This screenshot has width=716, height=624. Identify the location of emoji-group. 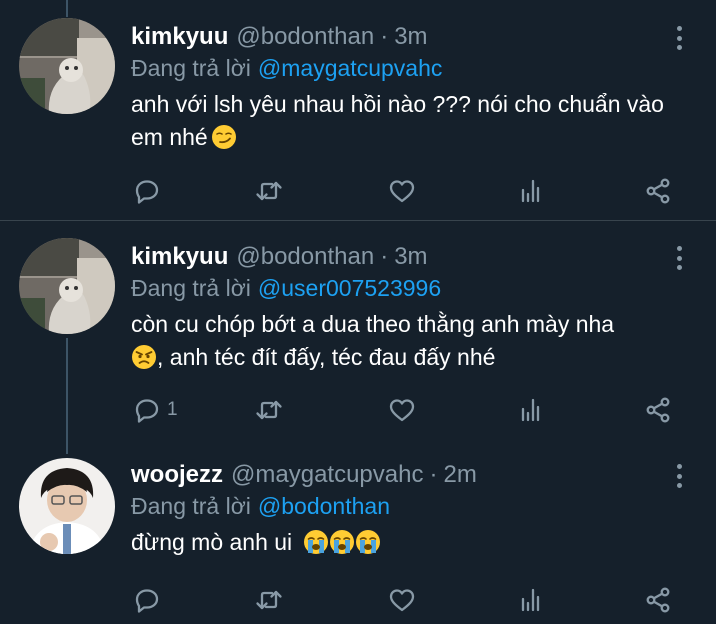
(338, 542).